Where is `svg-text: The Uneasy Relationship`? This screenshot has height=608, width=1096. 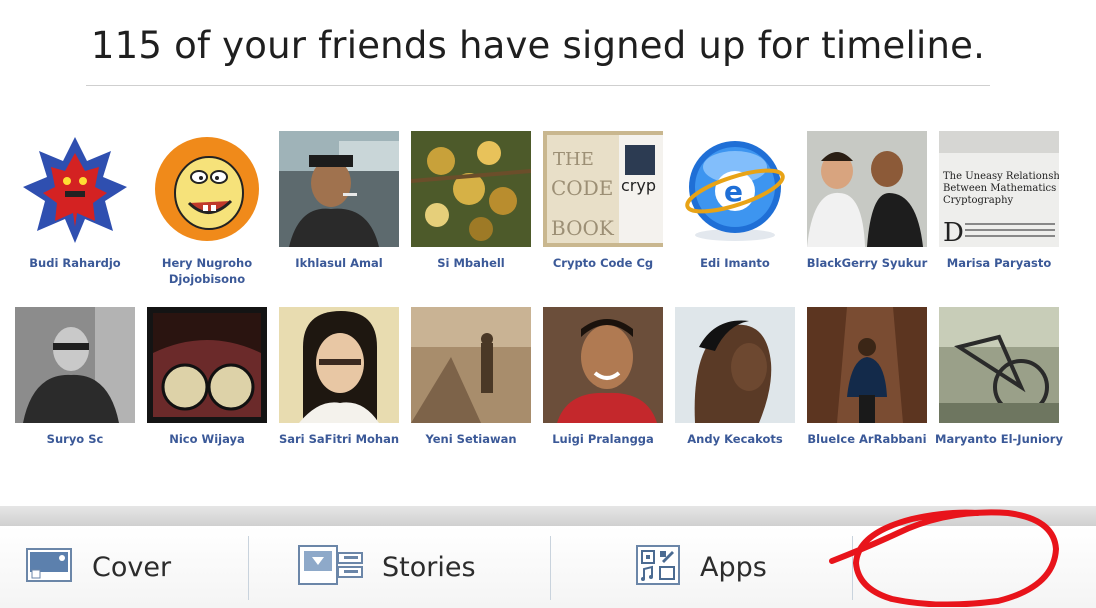
svg-text: The Uneasy Relationship is located at coordinates (1001, 176).